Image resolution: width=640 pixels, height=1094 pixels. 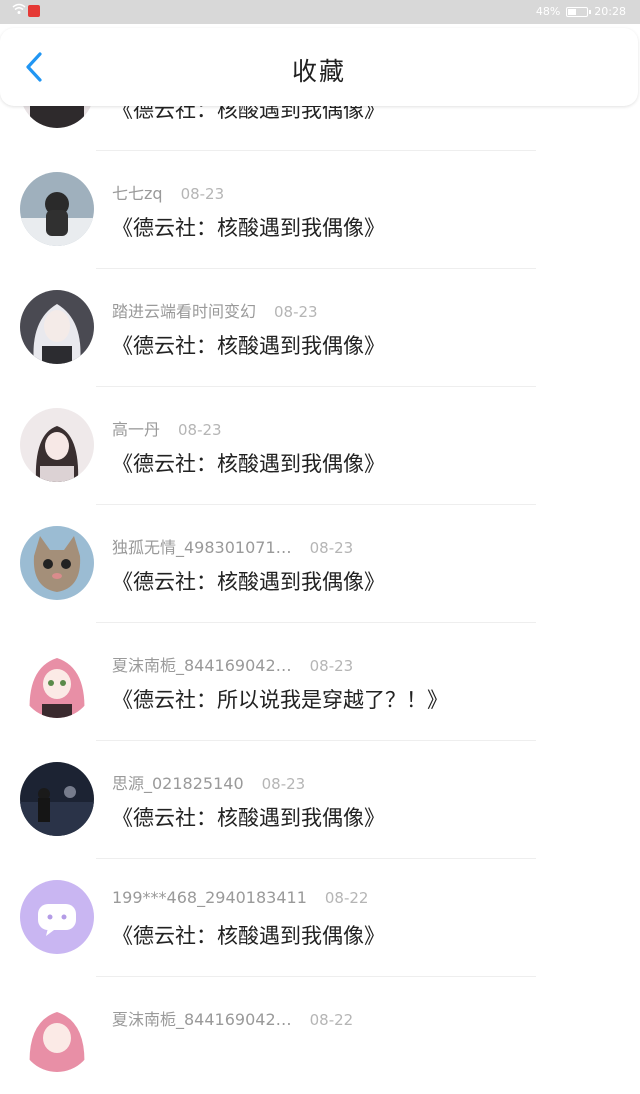 I want to click on list-item: 独孤无情_498301071… 08-23 《德云社：核酸遇到我偶像》, so click(x=320, y=563).